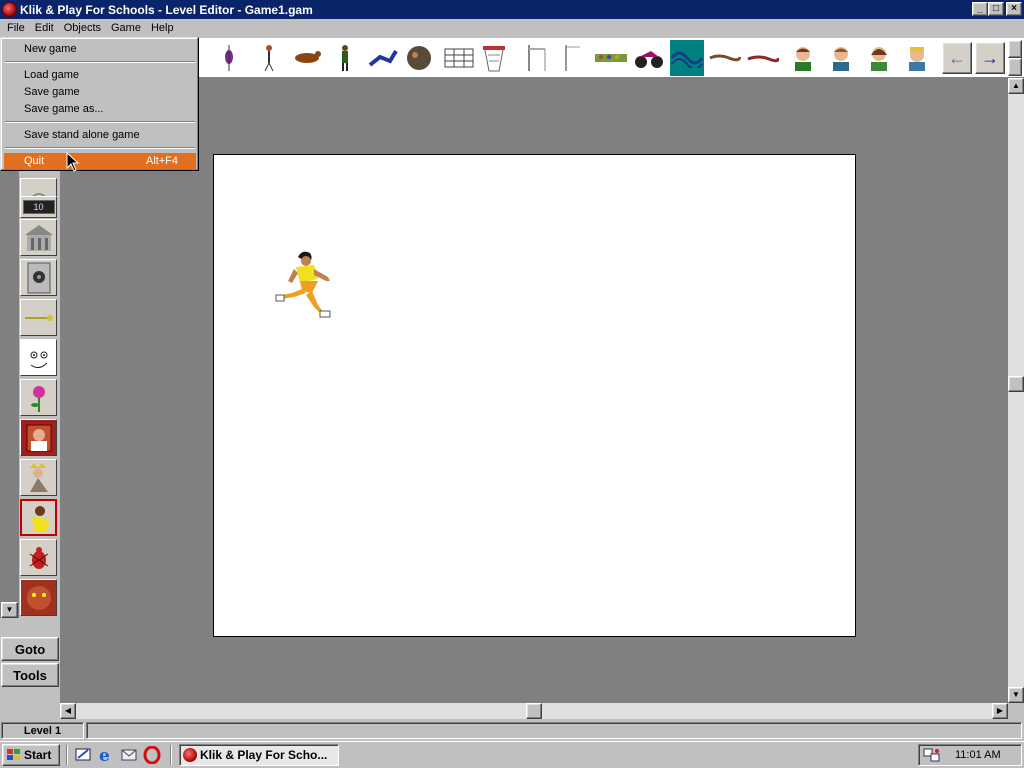  What do you see at coordinates (932, 755) in the screenshot?
I see `network-icon` at bounding box center [932, 755].